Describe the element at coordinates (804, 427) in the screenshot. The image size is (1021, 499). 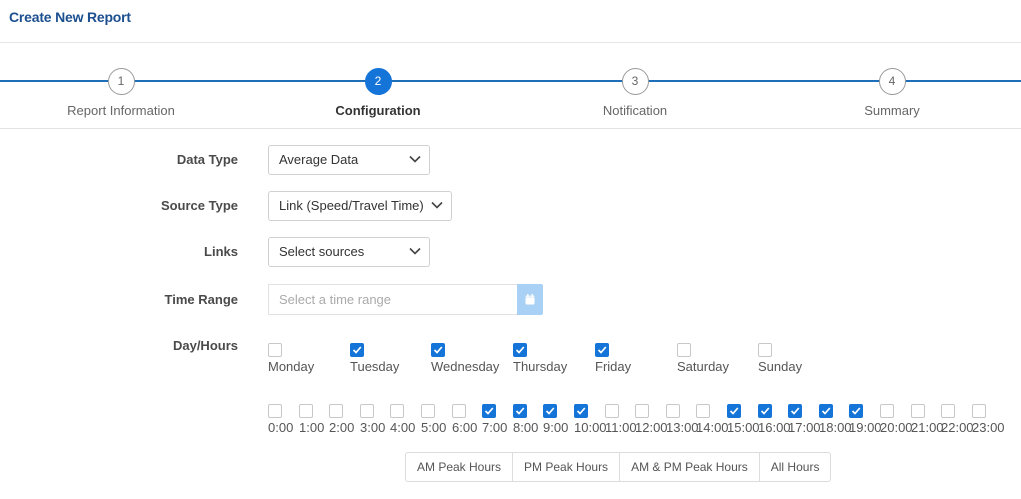
I see `hour-label: 17:00` at that location.